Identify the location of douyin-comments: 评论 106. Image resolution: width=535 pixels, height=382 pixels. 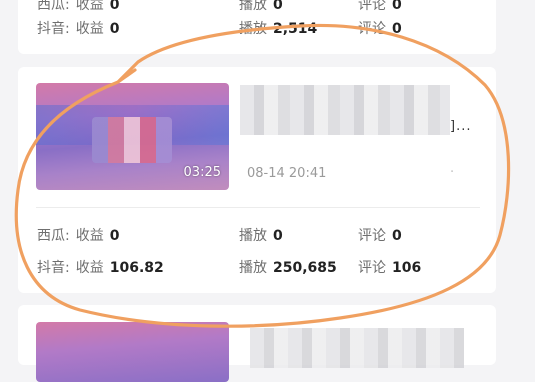
(389, 267).